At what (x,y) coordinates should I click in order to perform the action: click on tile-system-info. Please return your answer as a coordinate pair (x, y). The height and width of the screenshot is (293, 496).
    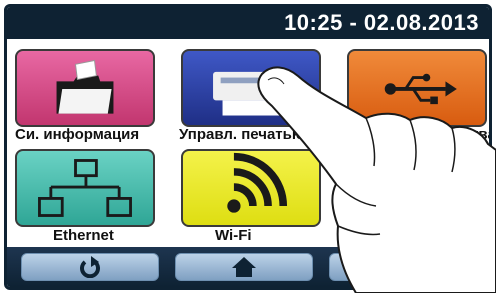
    Looking at the image, I should click on (85, 88).